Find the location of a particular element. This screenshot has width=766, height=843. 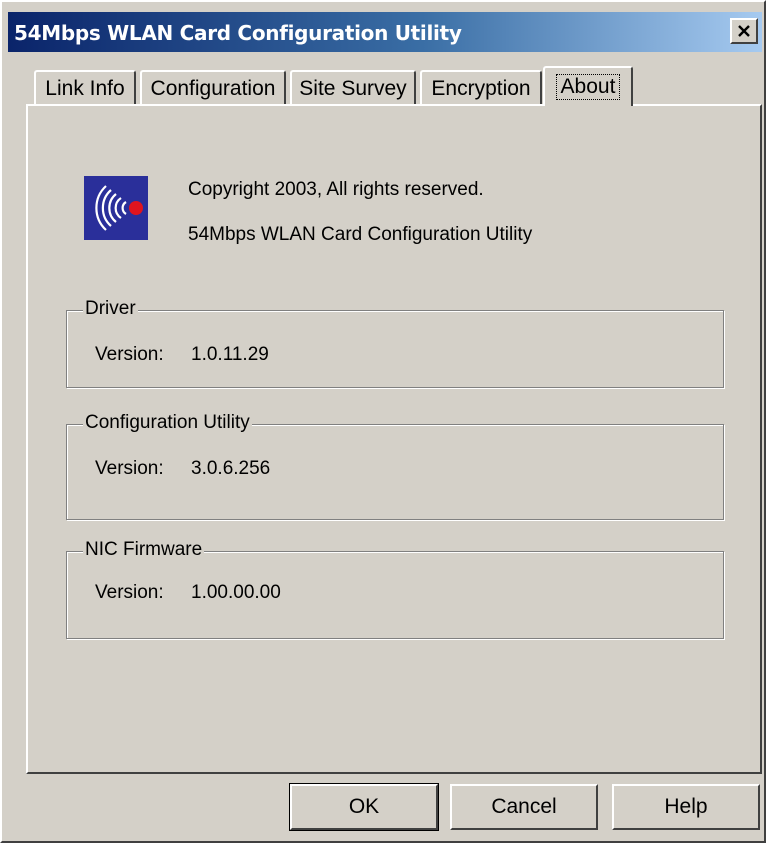

close-button is located at coordinates (744, 31).